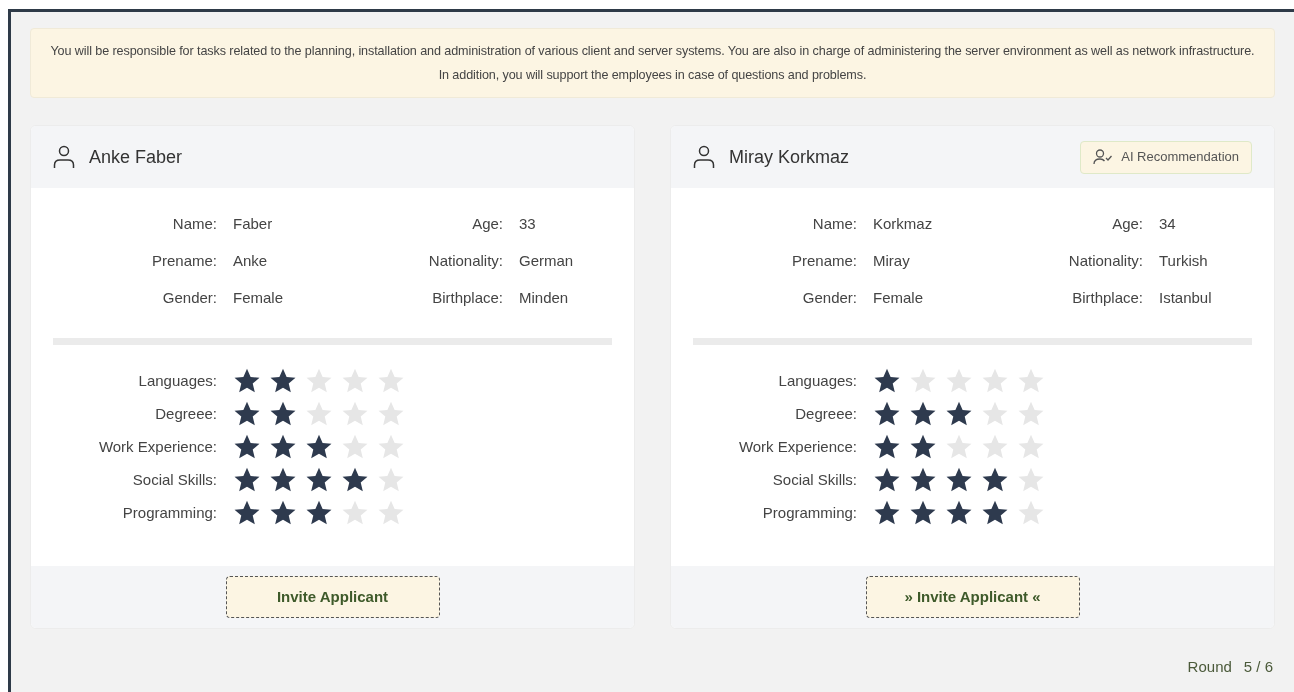 The width and height of the screenshot is (1294, 692). Describe the element at coordinates (1186, 298) in the screenshot. I see `field-value: Istanbul` at that location.